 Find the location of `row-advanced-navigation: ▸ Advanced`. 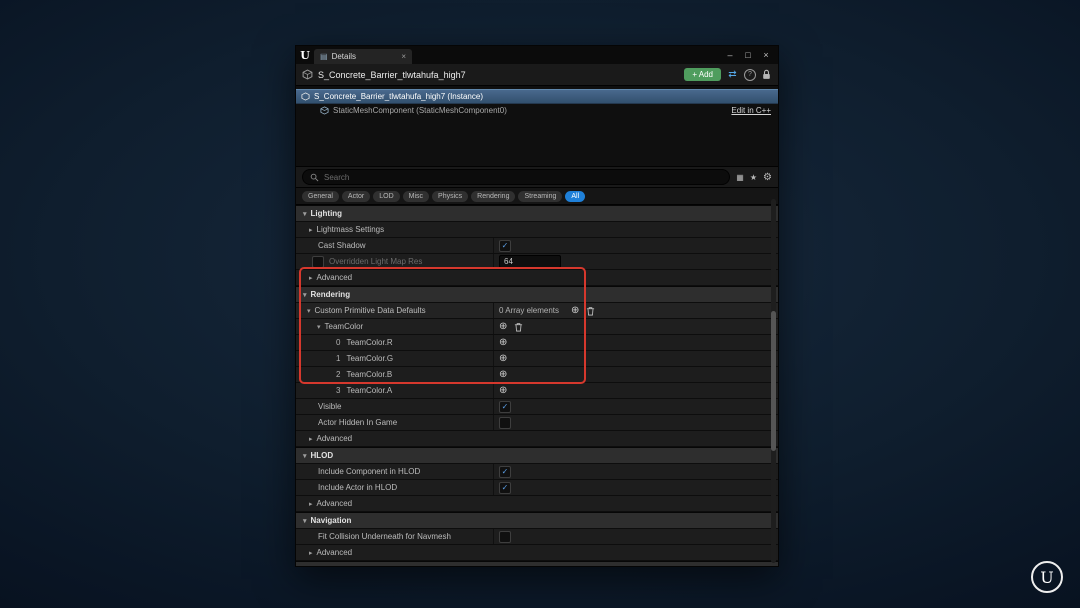

row-advanced-navigation: ▸ Advanced is located at coordinates (537, 553).